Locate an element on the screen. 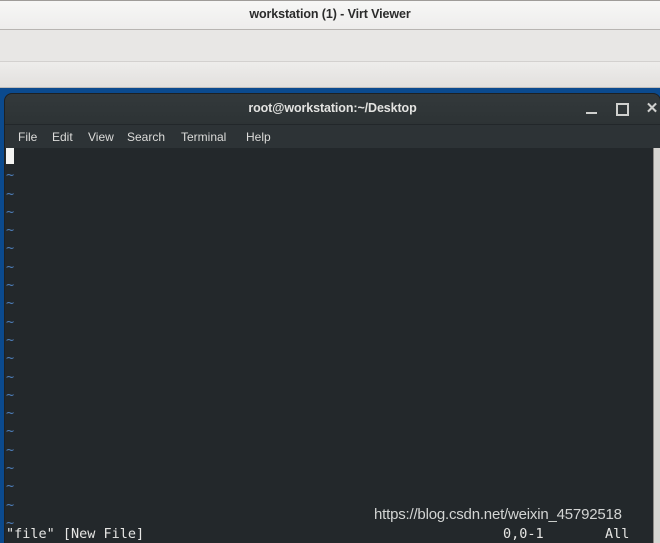 The height and width of the screenshot is (543, 660). vim-ruler-scroll: All is located at coordinates (617, 534).